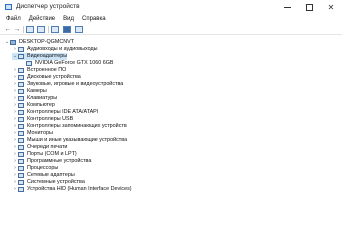  I want to click on tree-item-print-queues: › Очереди печати, so click(39, 147).